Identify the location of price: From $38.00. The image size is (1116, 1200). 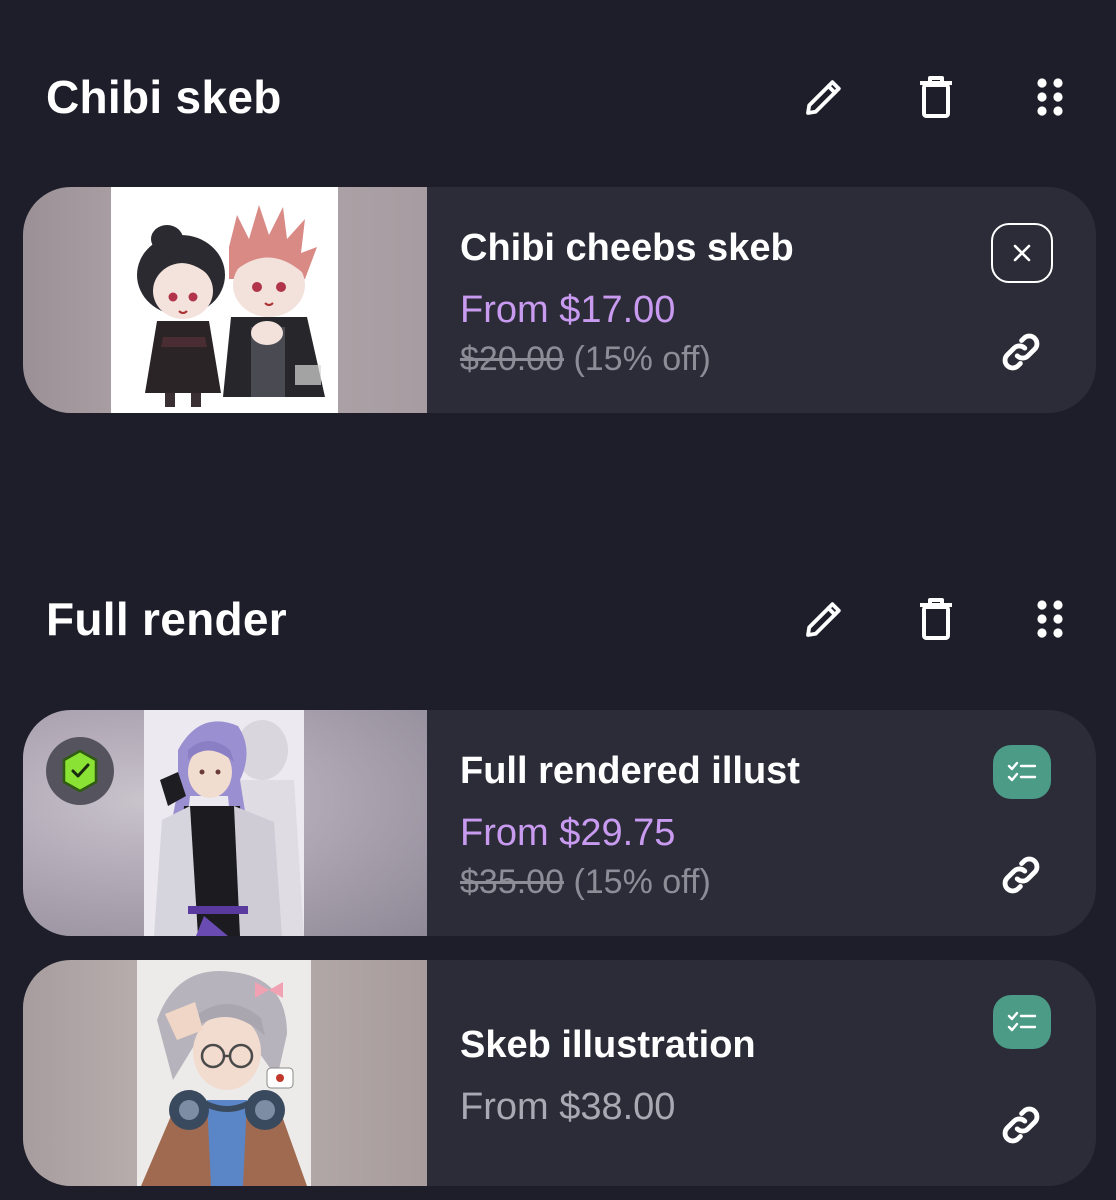
(568, 1107).